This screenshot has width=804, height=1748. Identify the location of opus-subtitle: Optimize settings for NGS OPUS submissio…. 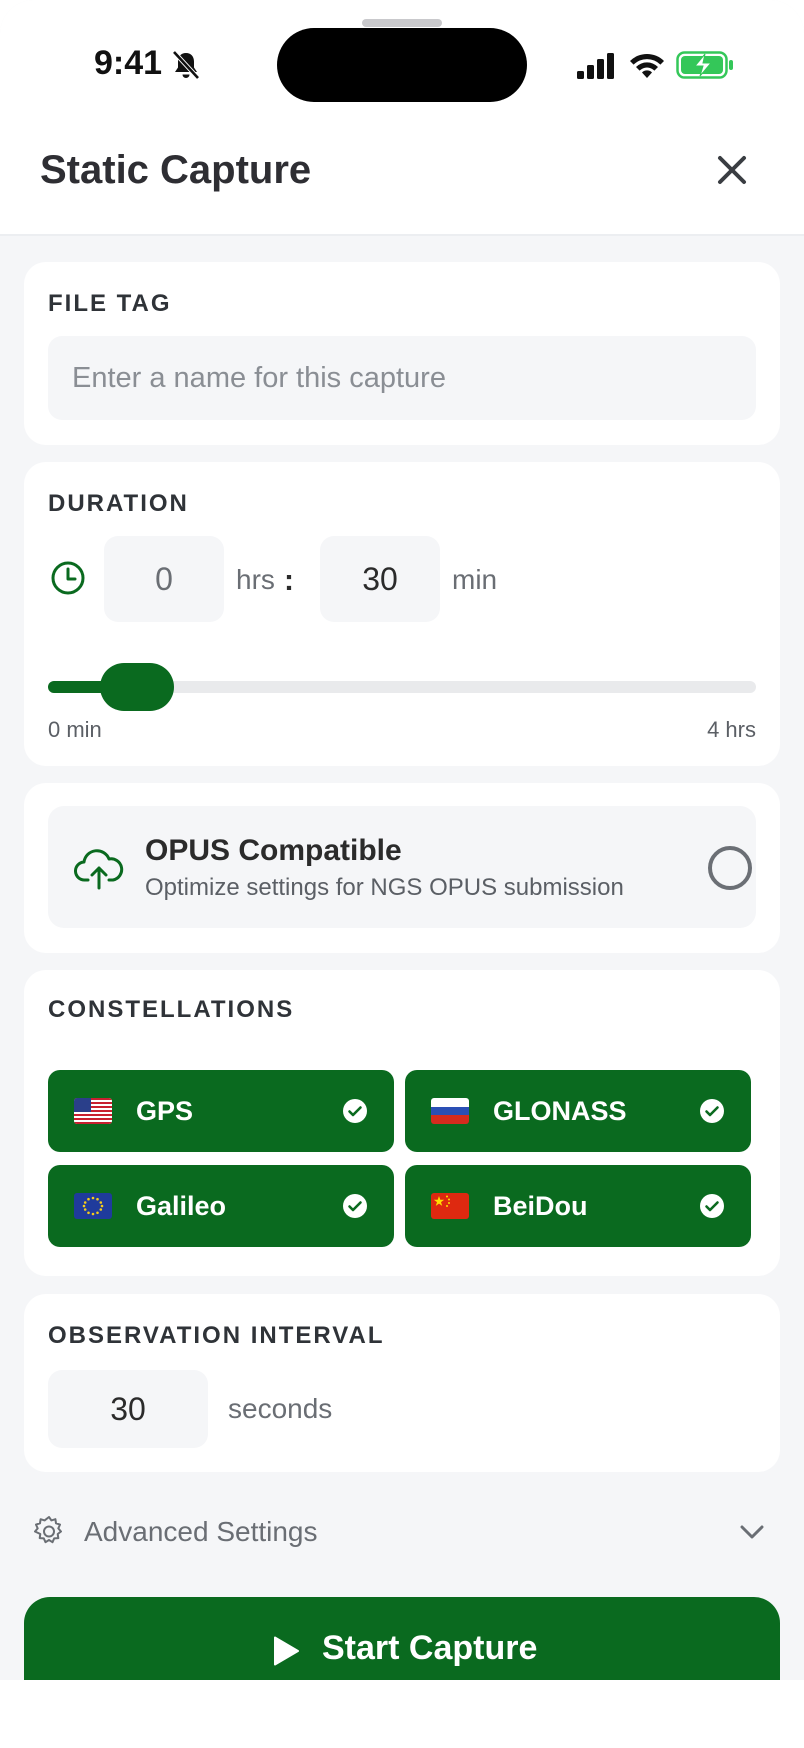
(384, 887).